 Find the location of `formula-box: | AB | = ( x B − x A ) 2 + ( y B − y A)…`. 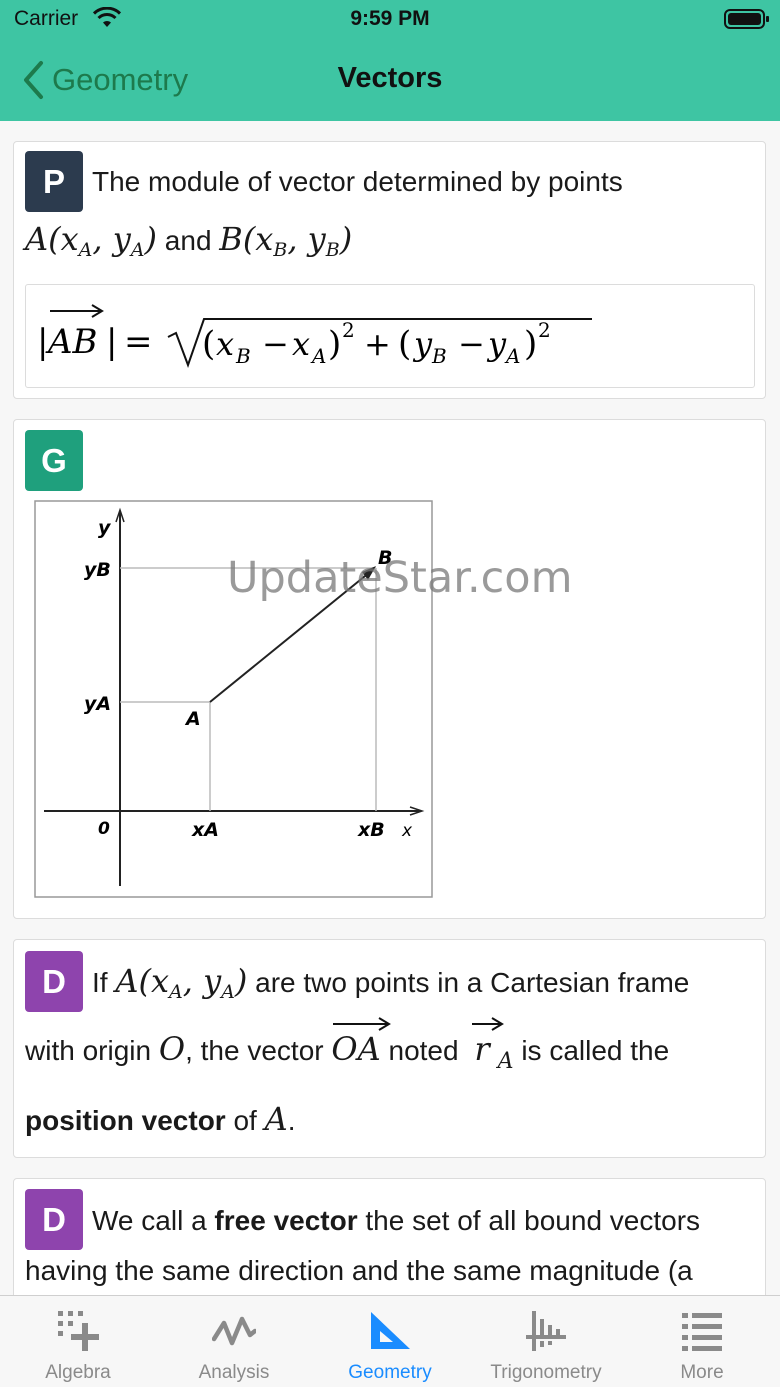

formula-box: | AB | = ( x B − x A ) 2 + ( y B − y A)… is located at coordinates (390, 336).